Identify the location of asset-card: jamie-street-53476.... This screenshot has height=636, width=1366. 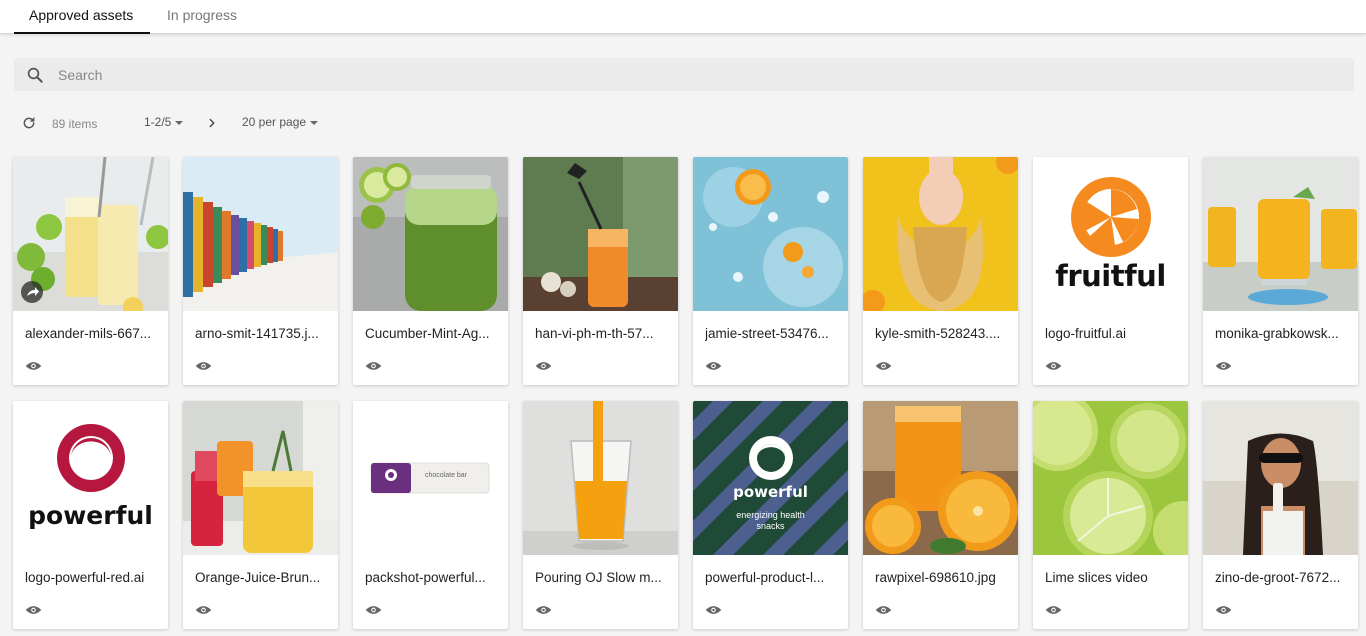
(770, 271).